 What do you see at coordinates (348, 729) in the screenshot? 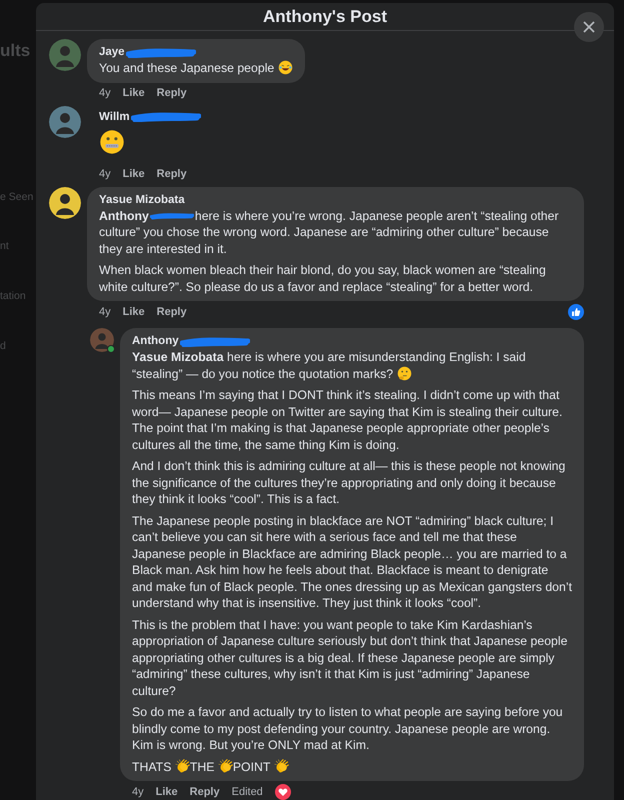
I see `comment-text: So do me a favor and actually try to listen to what people are saying before you blindly come to my post defending your country. Japanese people are wrong. Kim is wrong. But you’re ONLY mad at Kim.` at bounding box center [348, 729].